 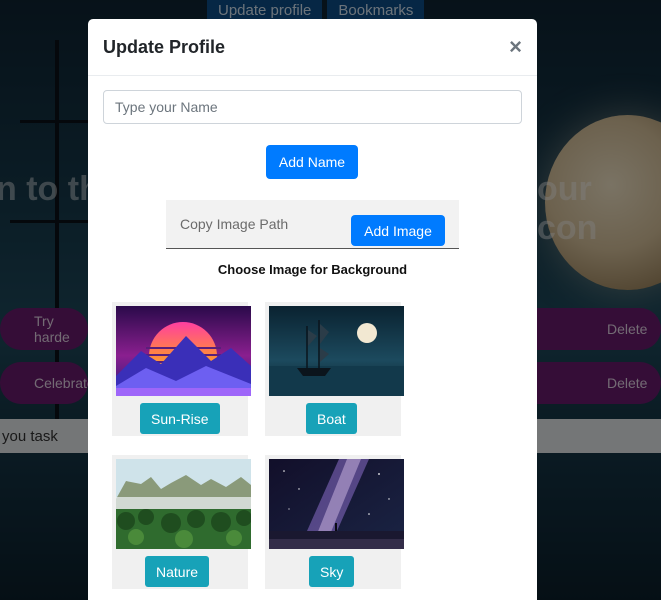 What do you see at coordinates (336, 351) in the screenshot?
I see `boat-thumbnail` at bounding box center [336, 351].